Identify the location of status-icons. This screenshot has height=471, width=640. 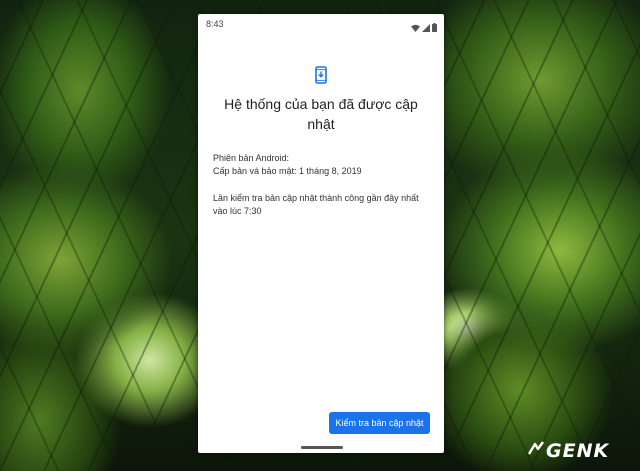
(424, 28).